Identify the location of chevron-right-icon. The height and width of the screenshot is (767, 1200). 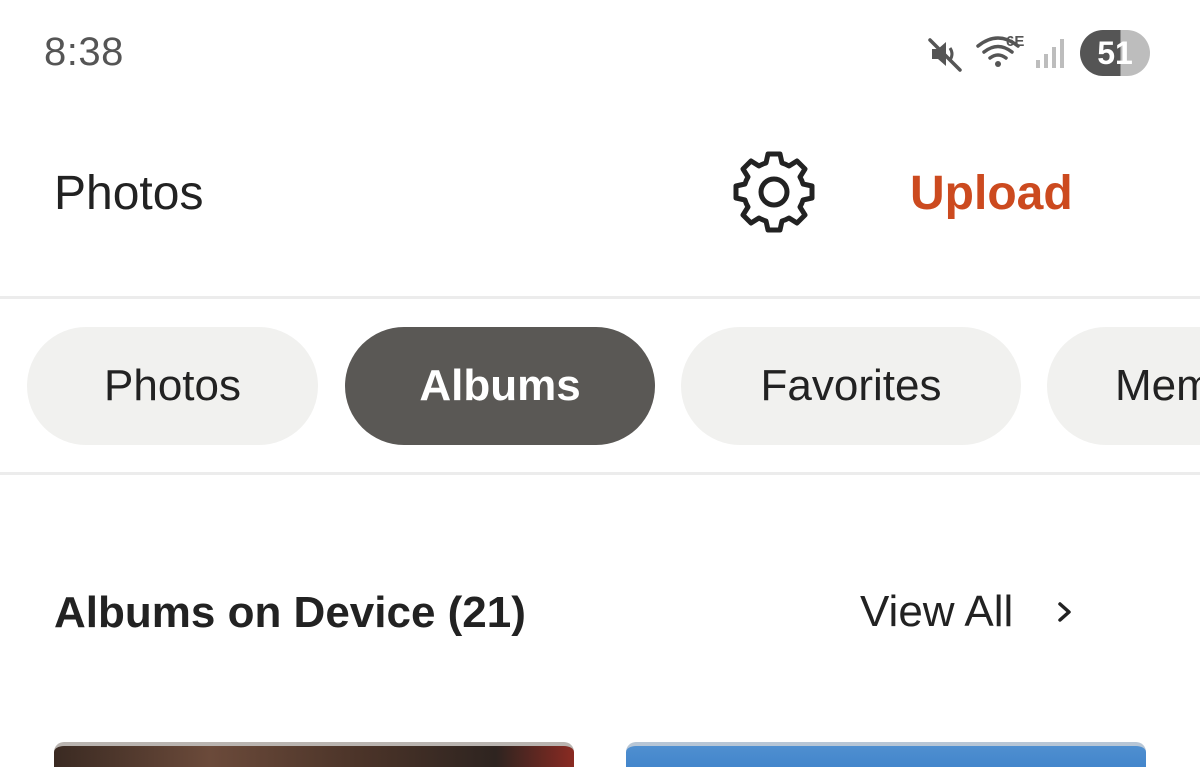
(1065, 612).